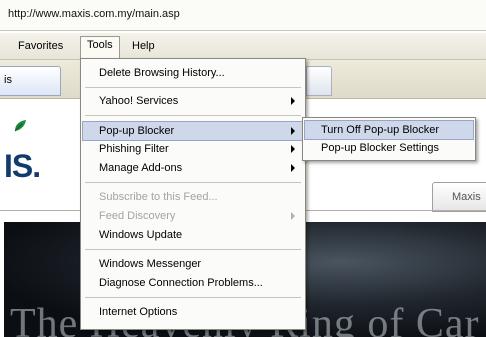 The image size is (486, 337). I want to click on page-tab: Maxis, so click(459, 197).